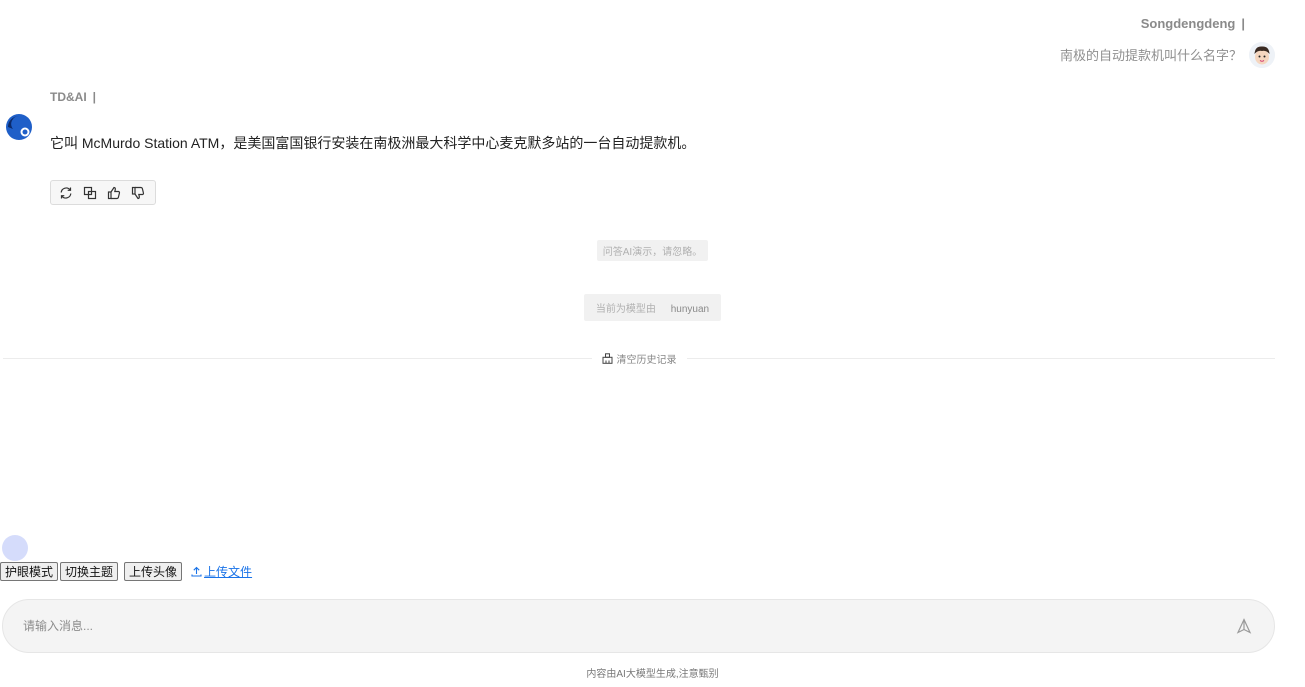  I want to click on send-button, so click(1244, 626).